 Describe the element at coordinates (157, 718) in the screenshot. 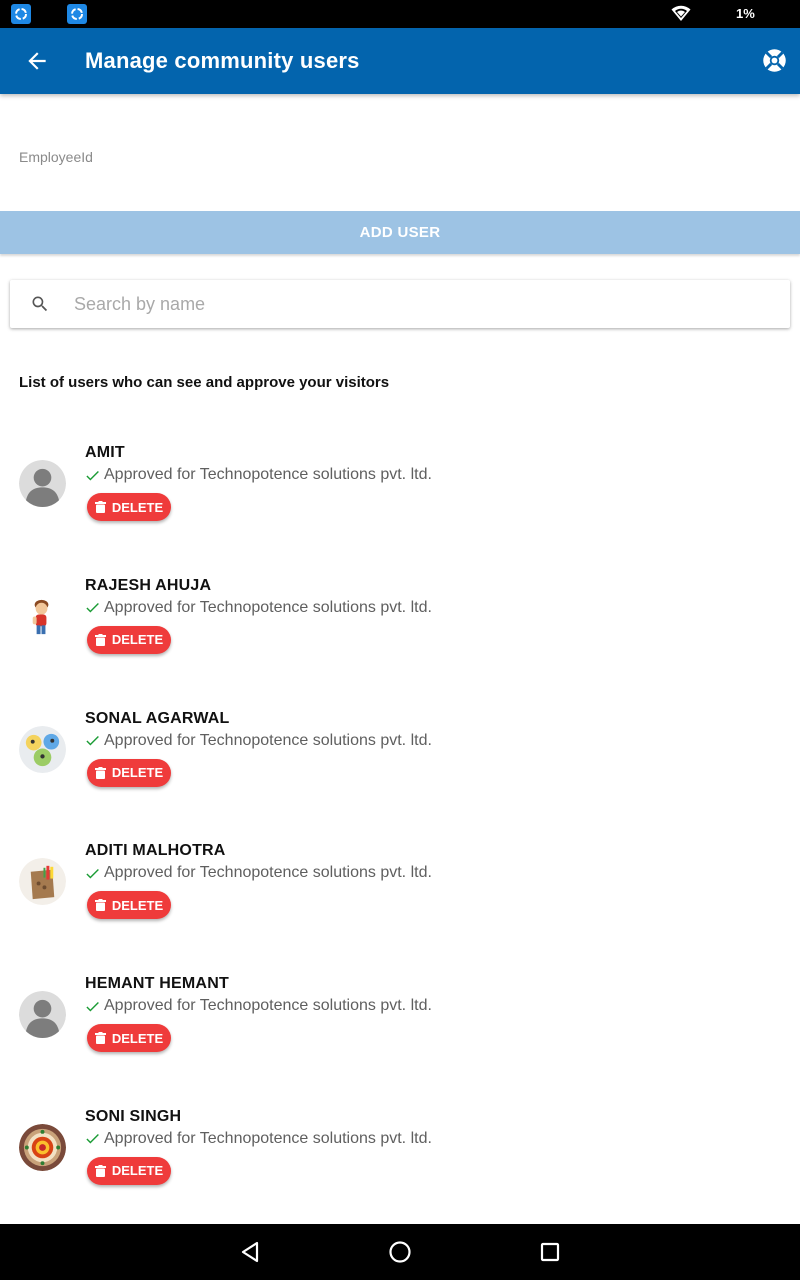

I see `user-name: SONAL AGARWAL` at that location.